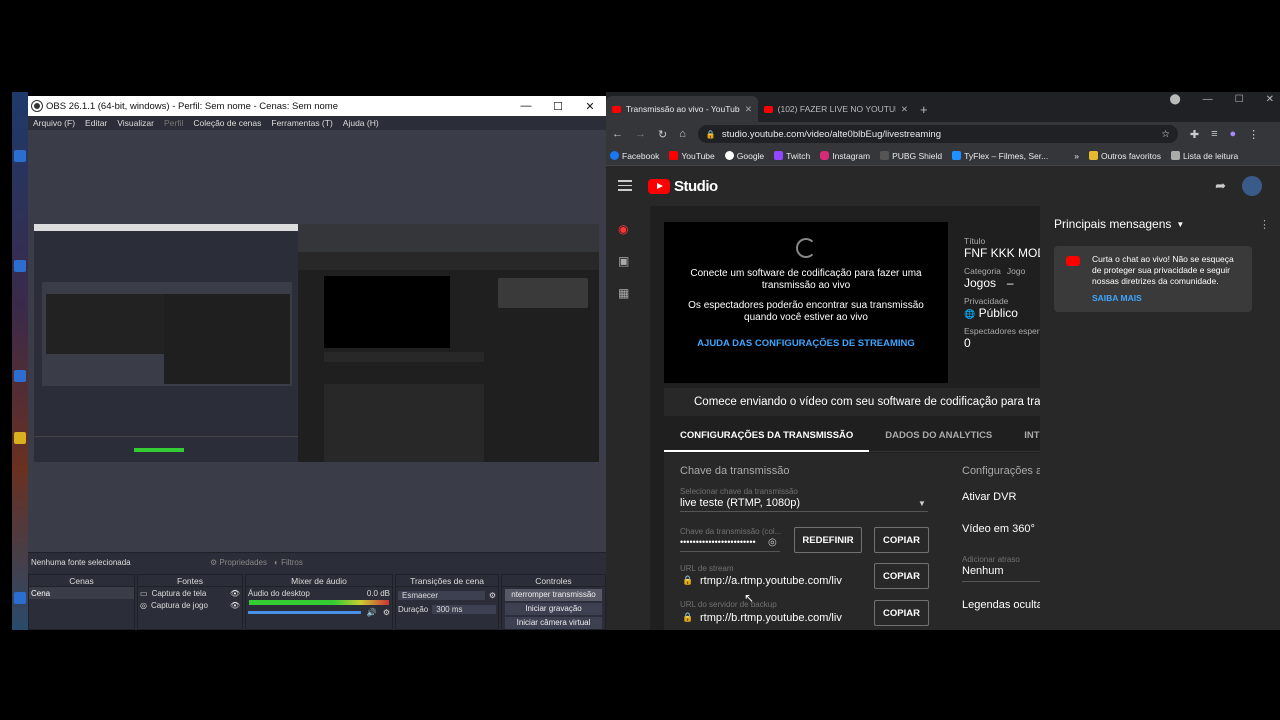 The width and height of the screenshot is (1280, 720). What do you see at coordinates (792, 156) in the screenshot?
I see `bookmark-twitch: Twitch` at bounding box center [792, 156].